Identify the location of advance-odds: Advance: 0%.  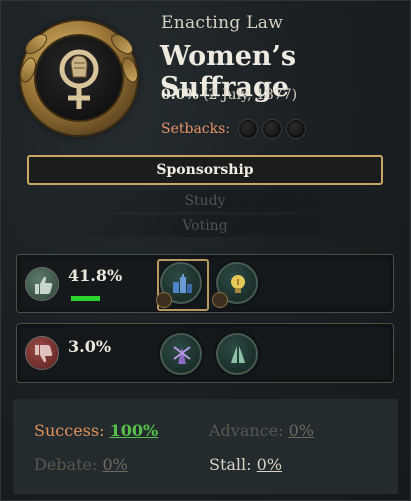
(261, 430).